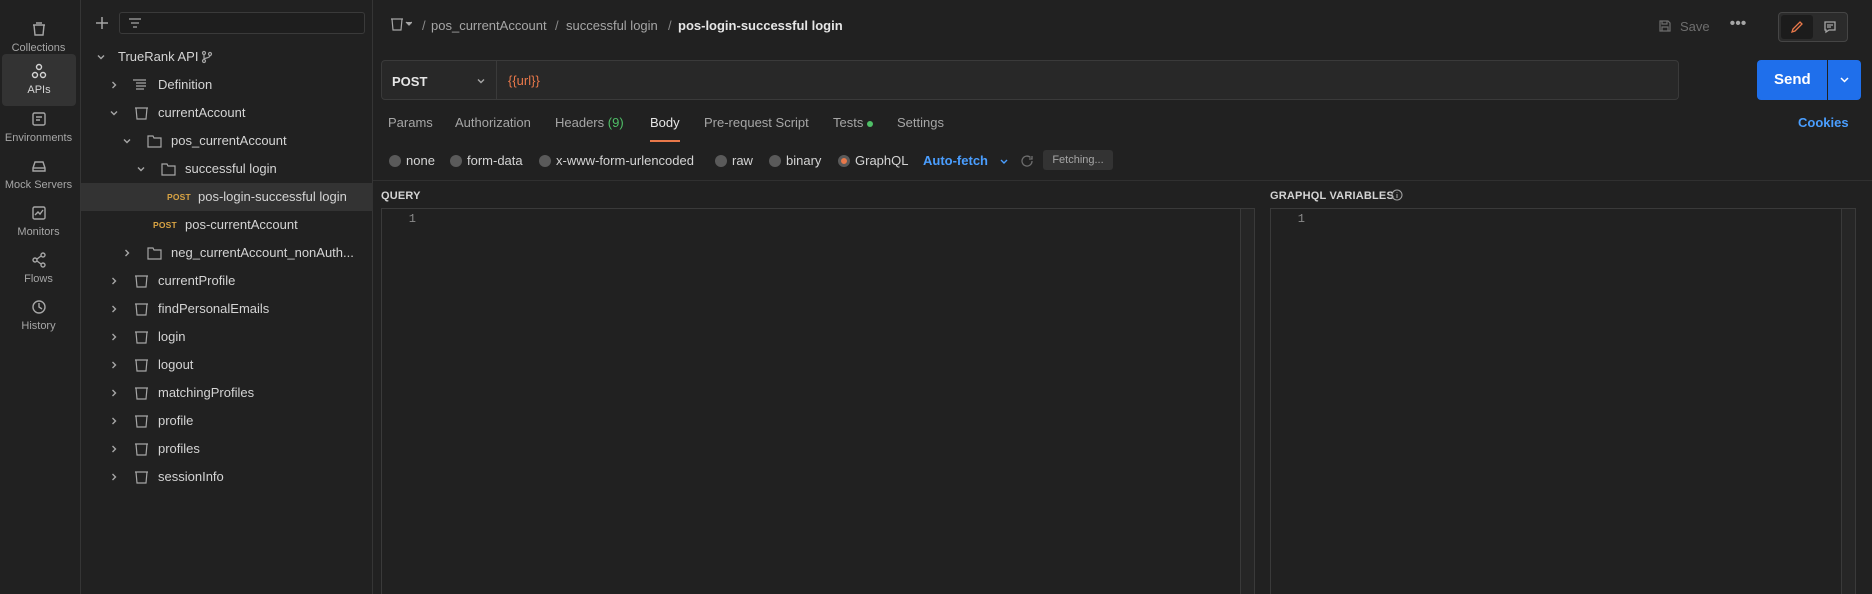  Describe the element at coordinates (165, 225) in the screenshot. I see `method-badge: POST` at that location.